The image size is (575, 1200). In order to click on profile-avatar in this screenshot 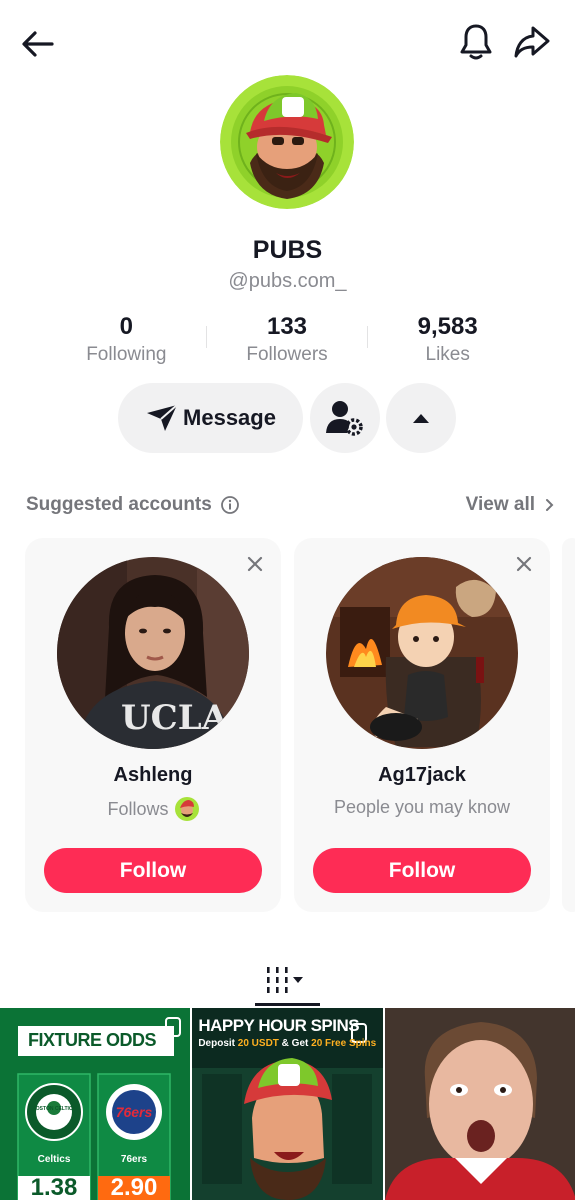, I will do `click(287, 142)`.